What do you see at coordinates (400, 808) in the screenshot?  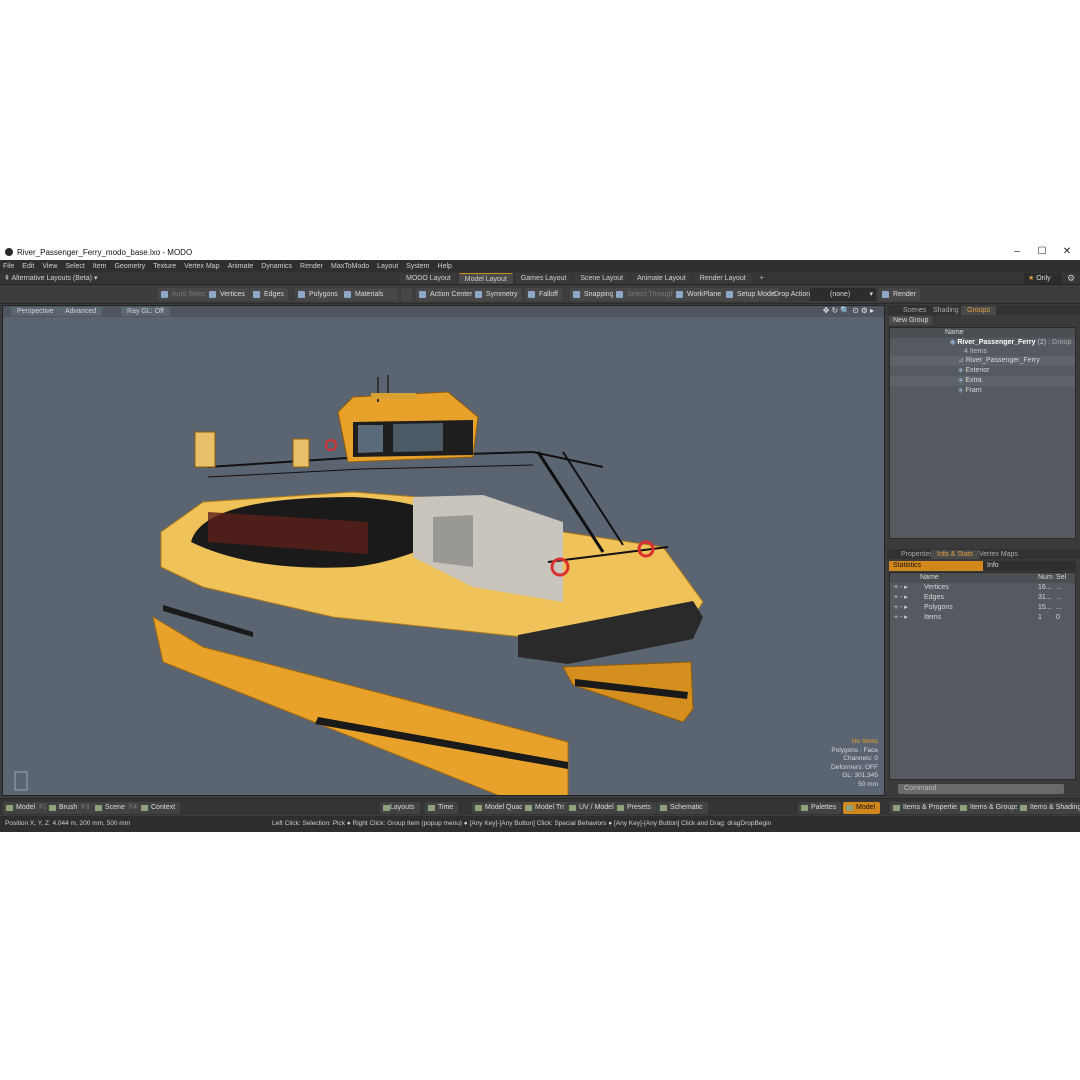 I see `layouts-button: Layouts` at bounding box center [400, 808].